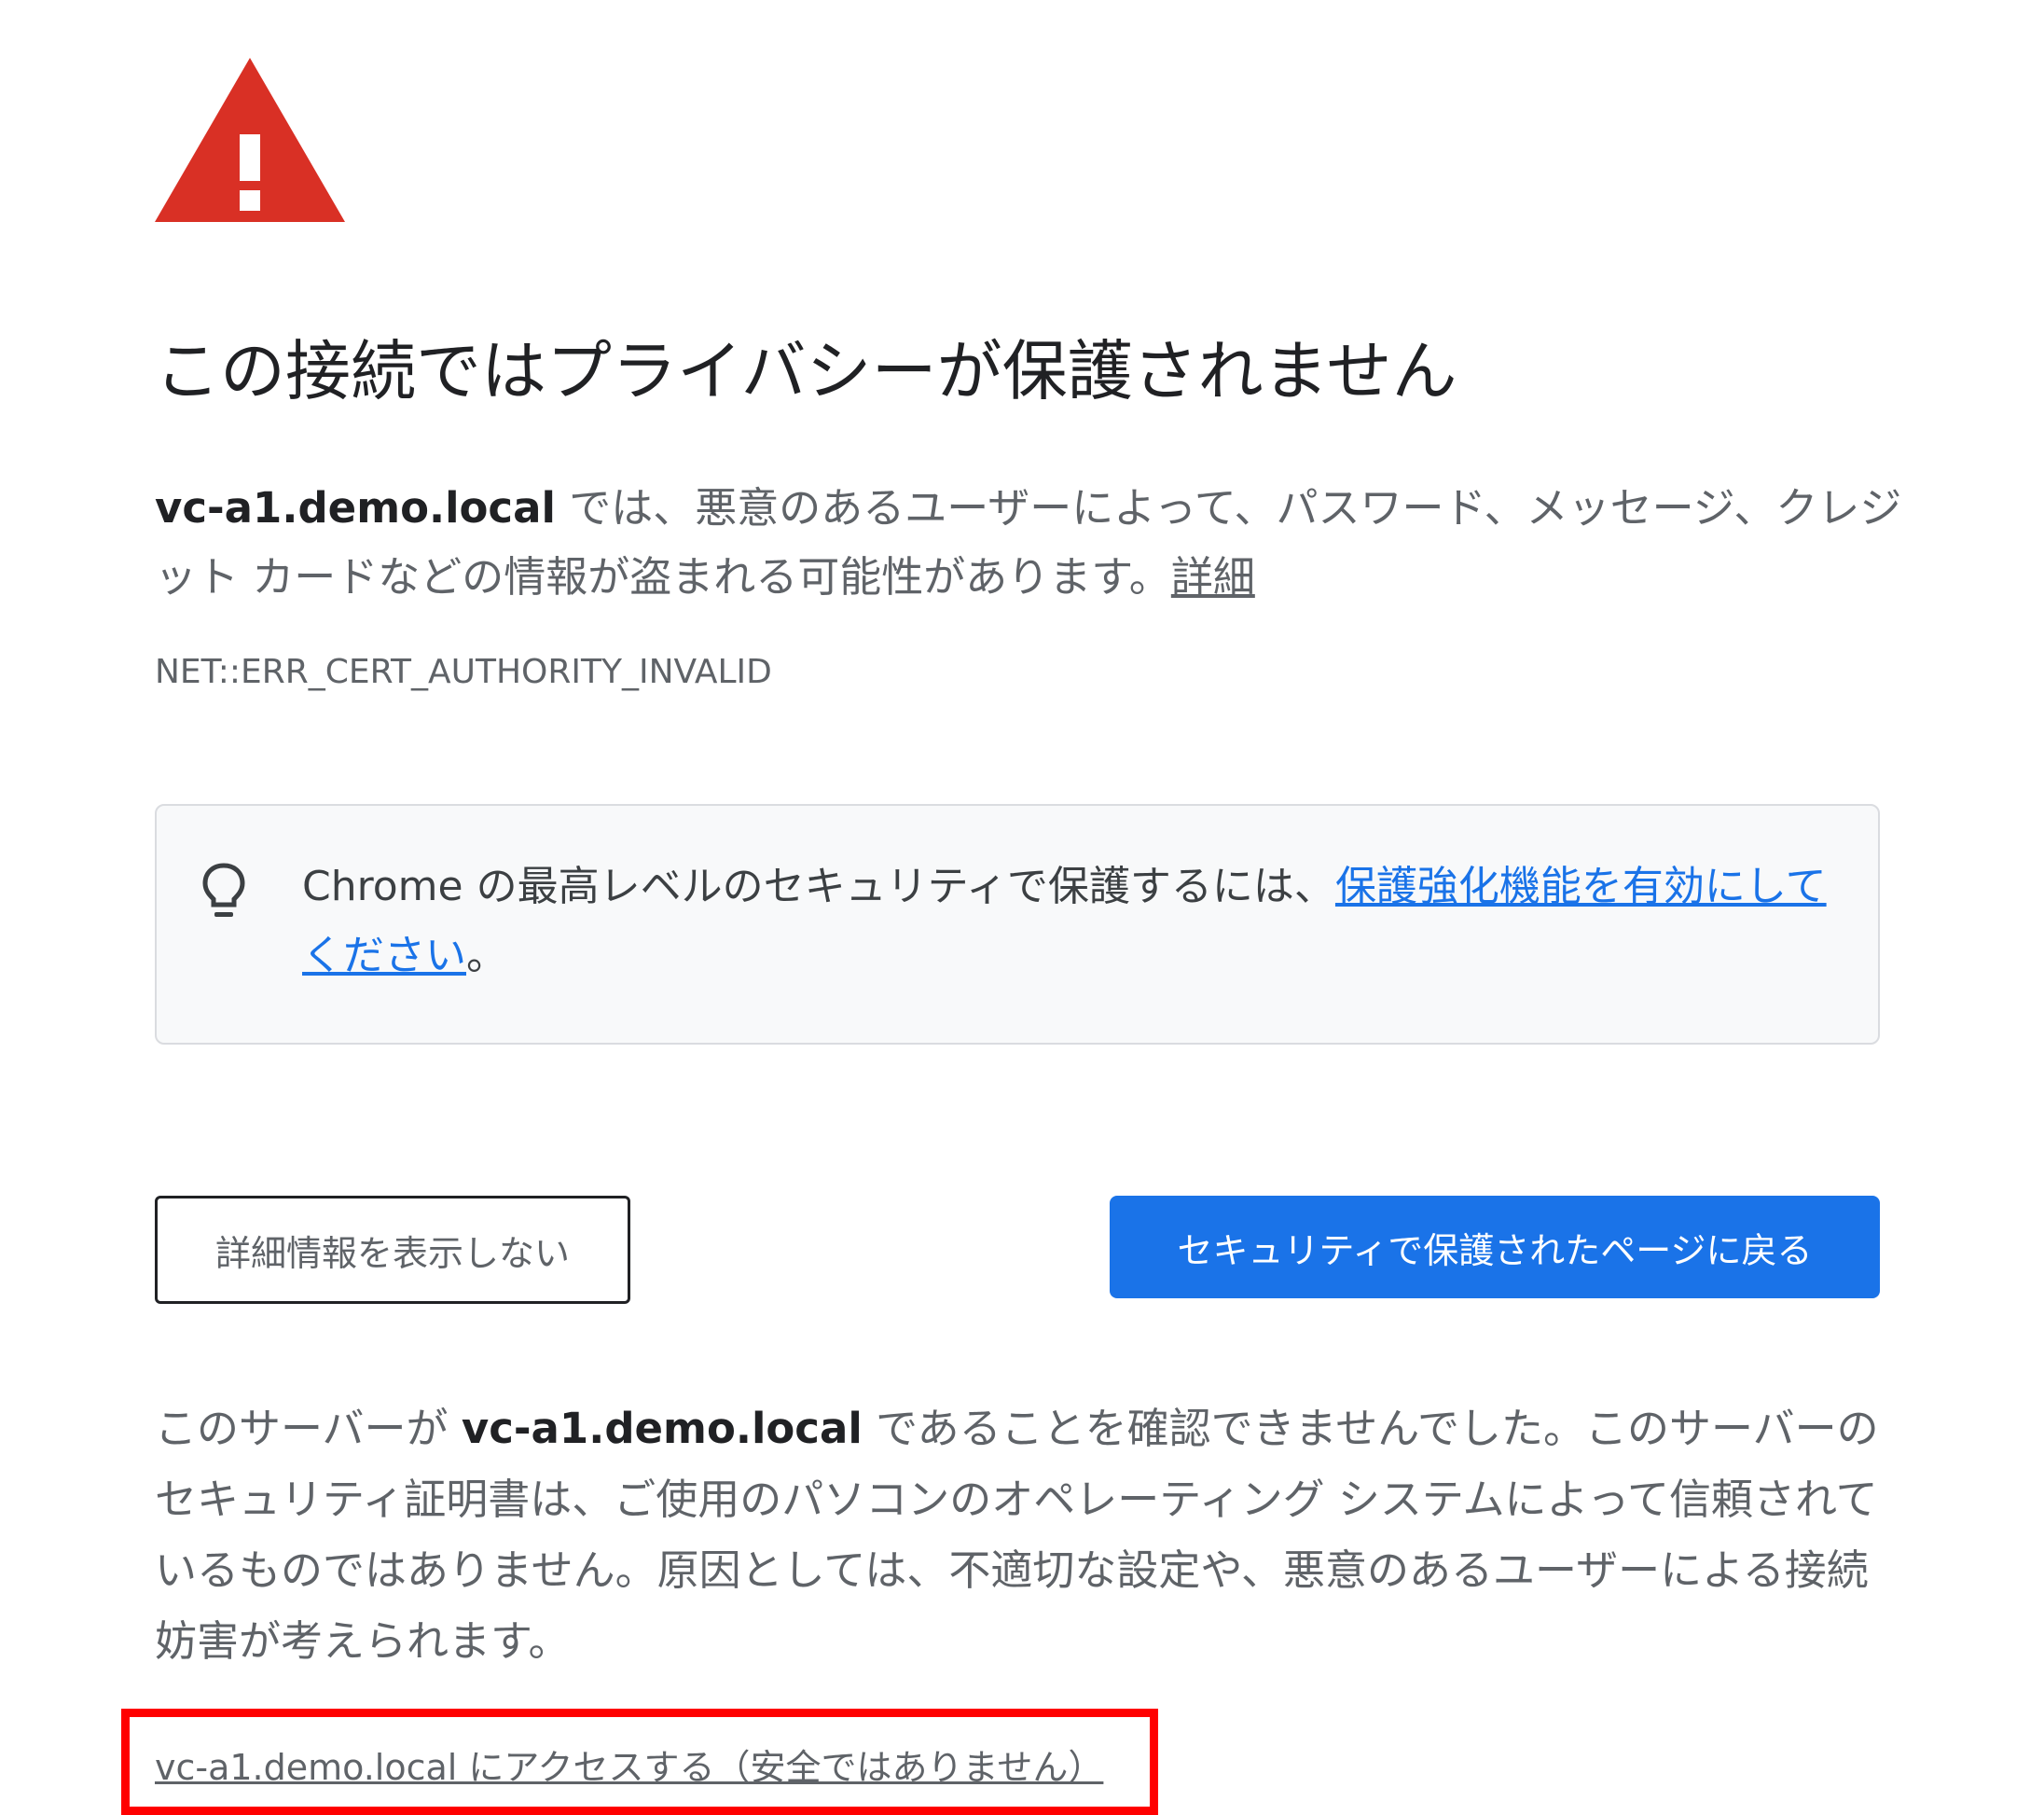  What do you see at coordinates (355, 508) in the screenshot?
I see `description-host: vc-a1.demo.local` at bounding box center [355, 508].